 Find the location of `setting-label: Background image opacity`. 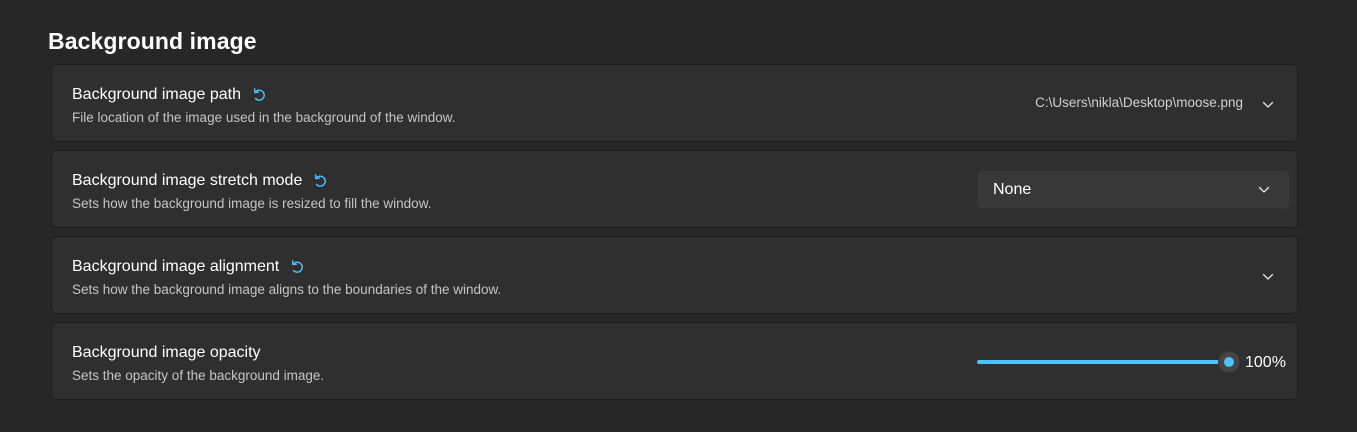

setting-label: Background image opacity is located at coordinates (166, 352).